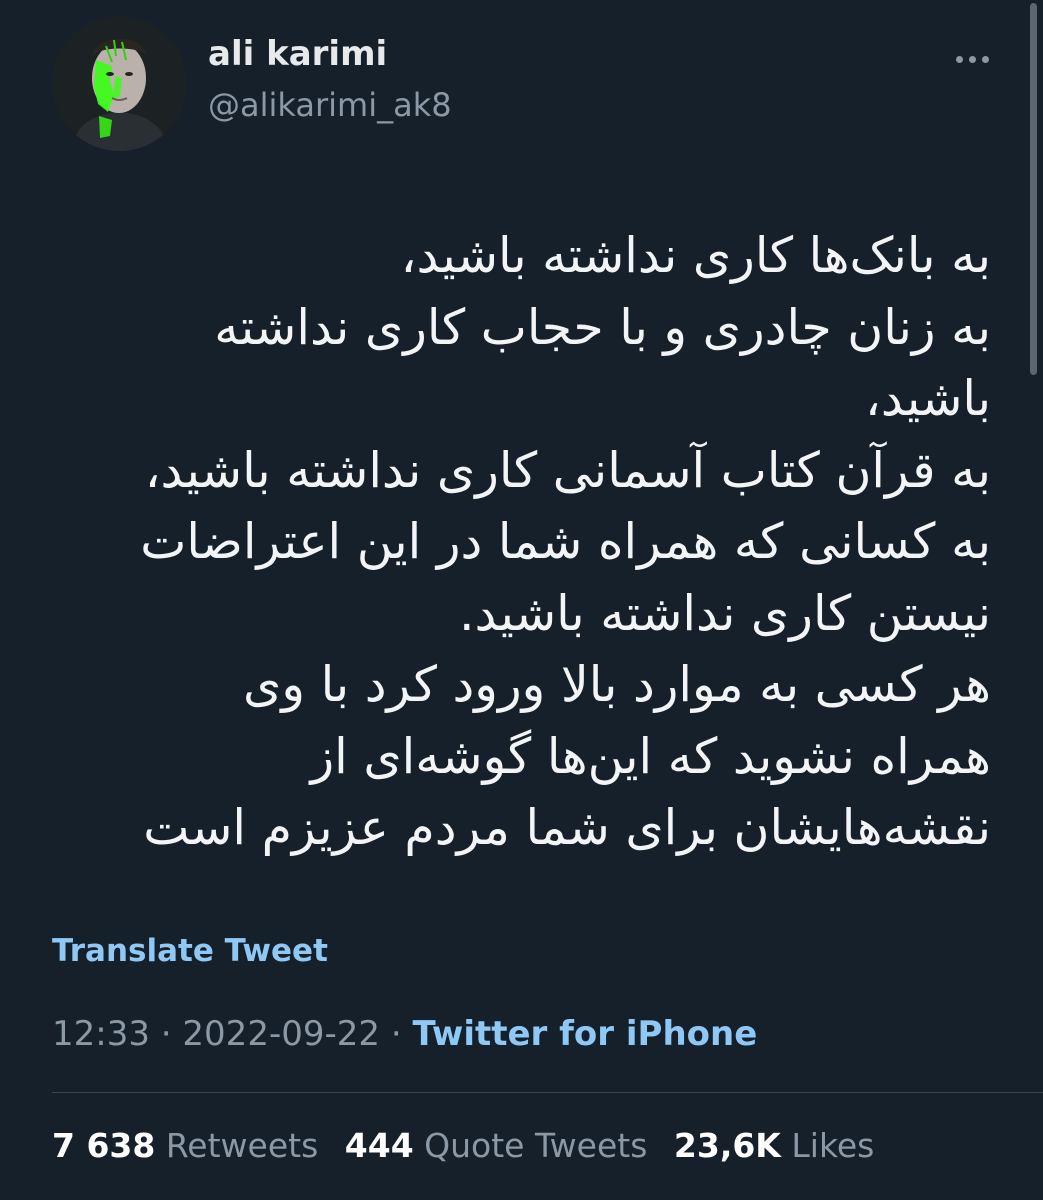 This screenshot has width=1043, height=1200. I want to click on likes-count: 23,6K, so click(727, 1145).